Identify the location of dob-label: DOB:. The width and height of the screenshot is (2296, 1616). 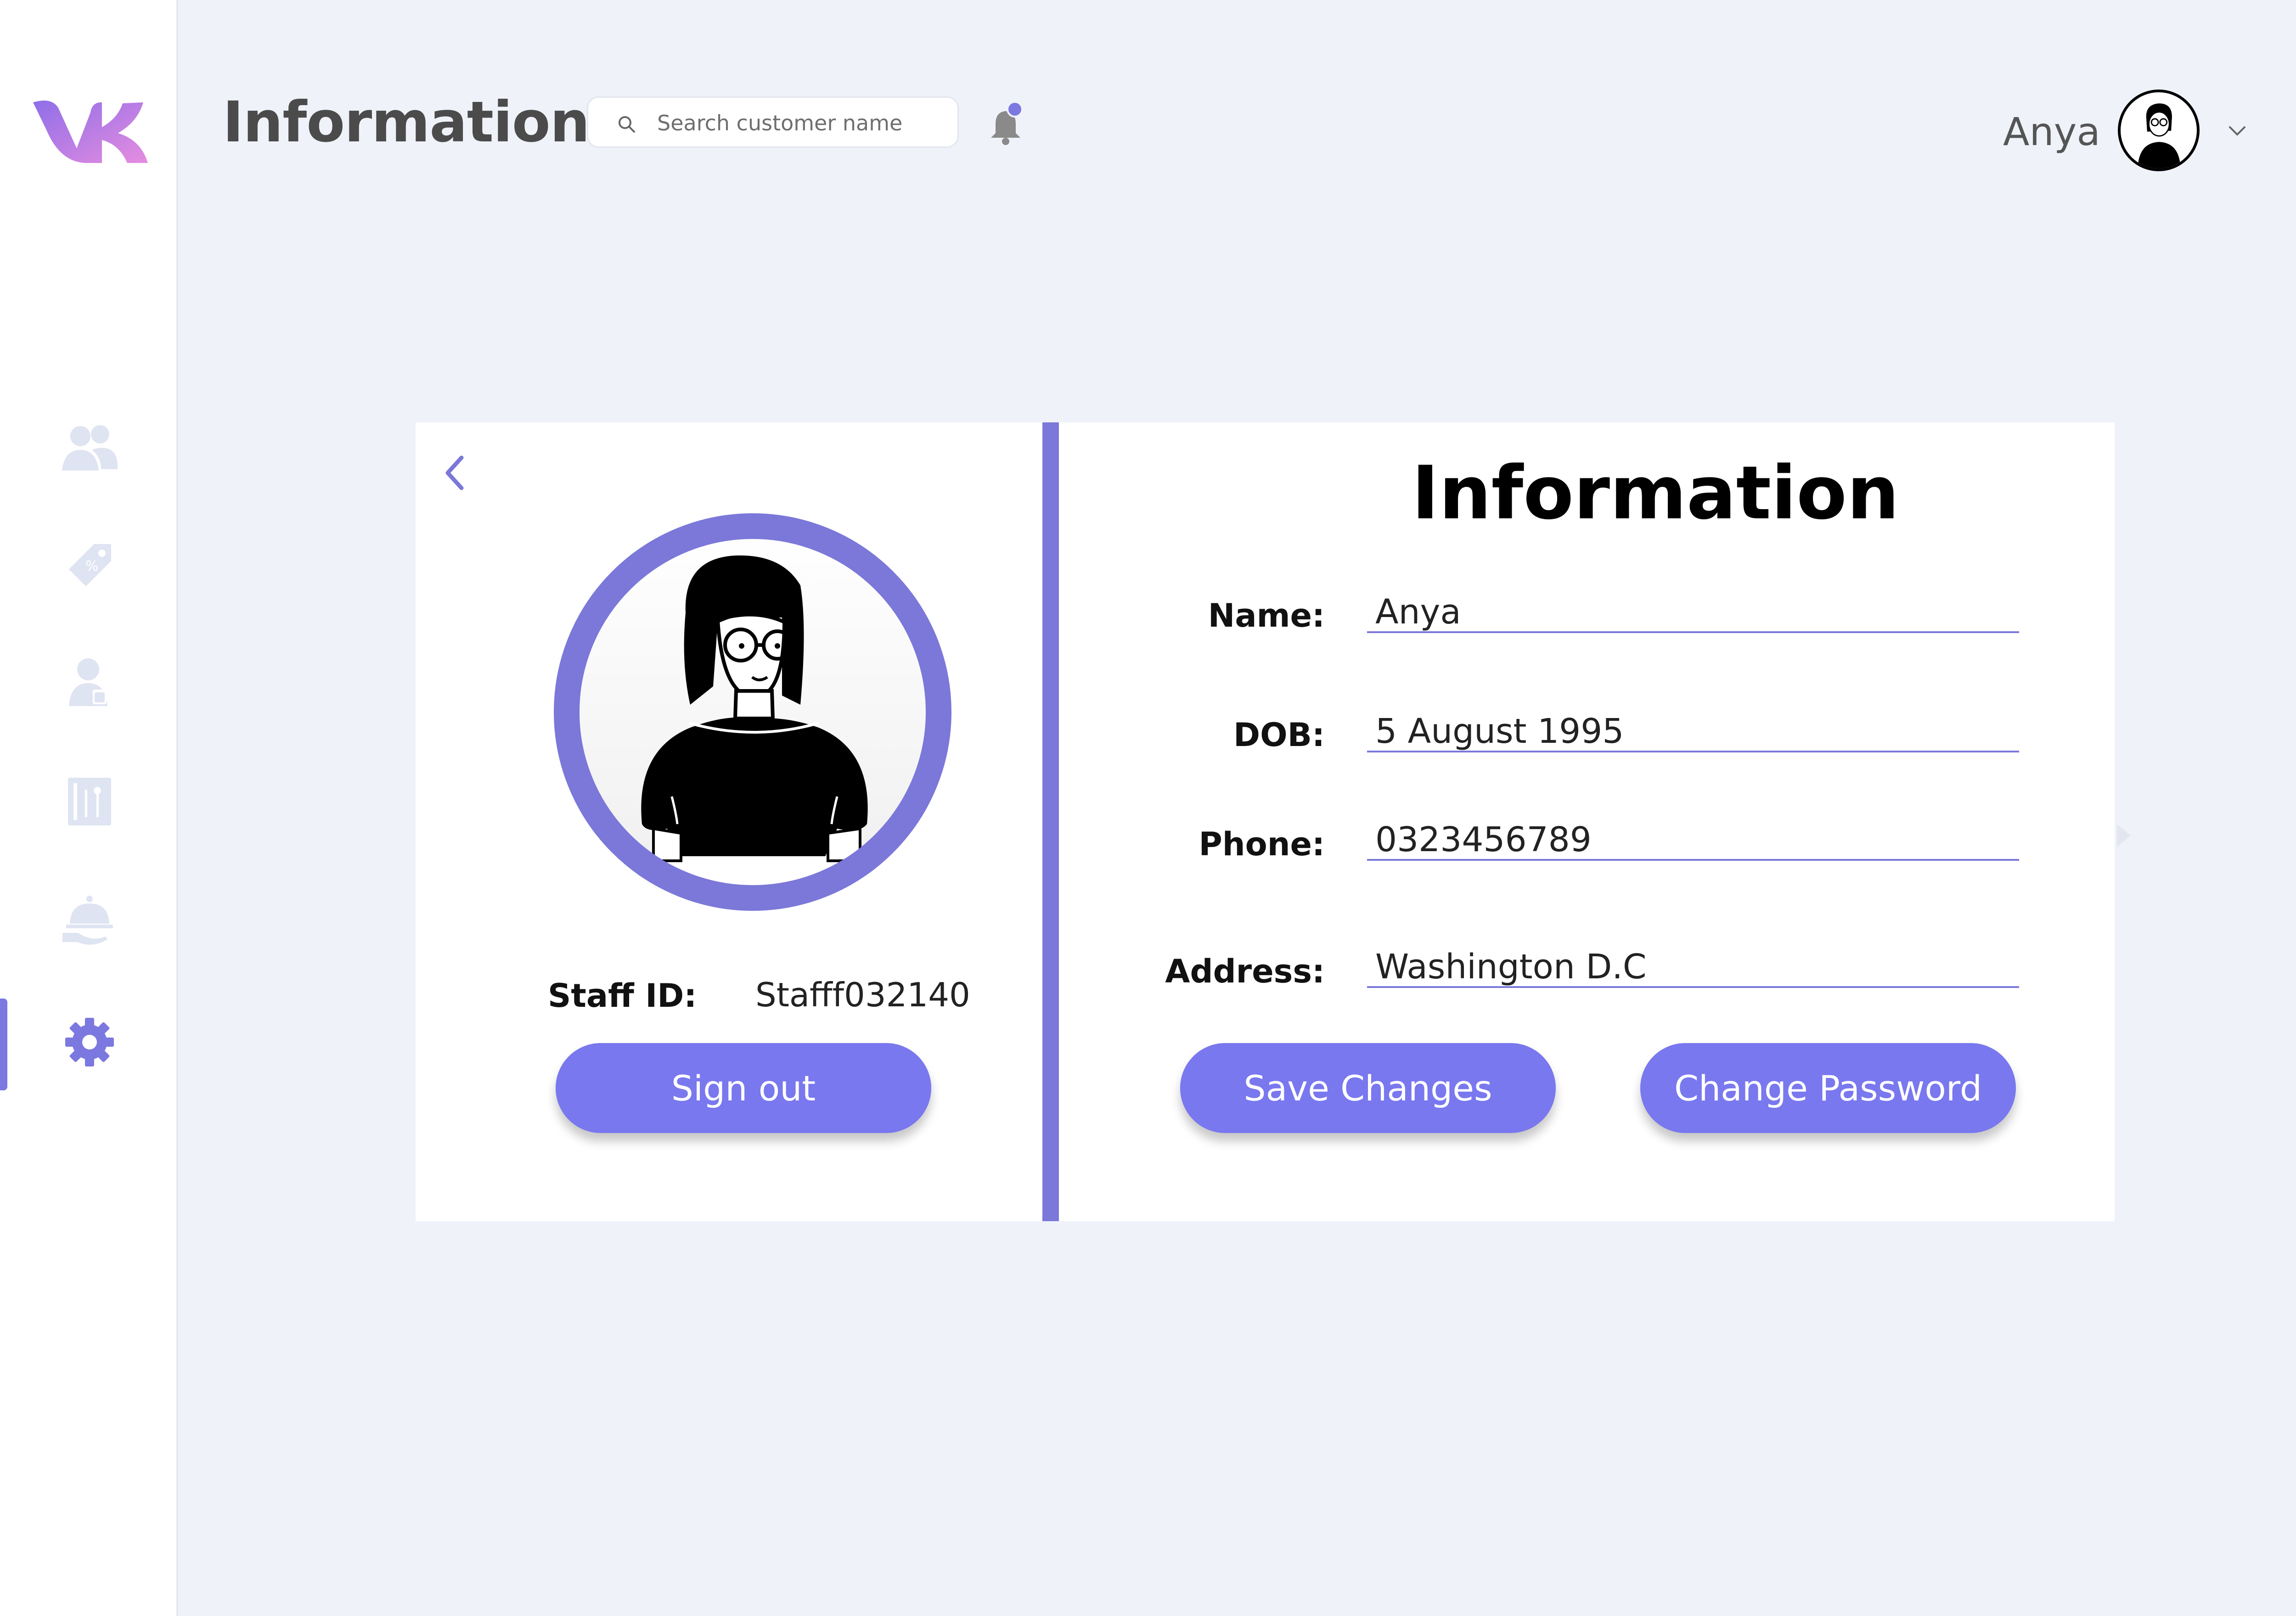
(1279, 735).